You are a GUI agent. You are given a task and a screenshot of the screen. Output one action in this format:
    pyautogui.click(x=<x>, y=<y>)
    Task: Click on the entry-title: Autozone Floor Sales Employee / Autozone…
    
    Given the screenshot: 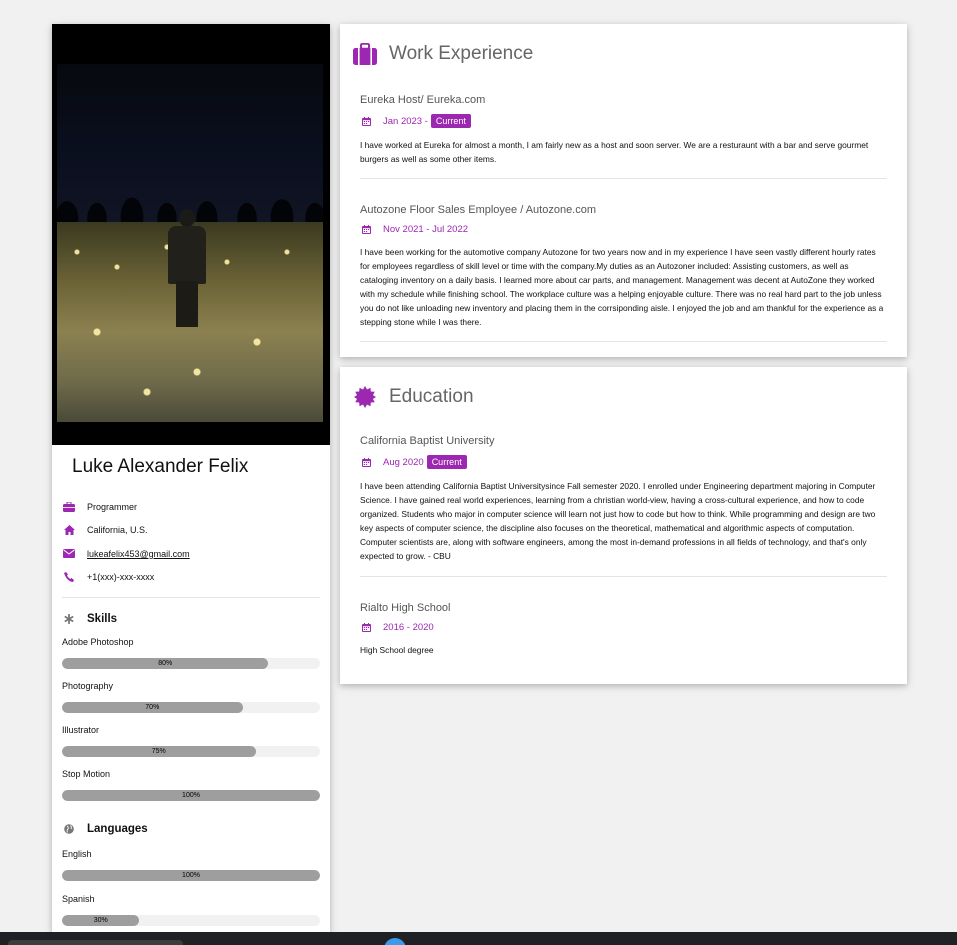 What is the action you would take?
    pyautogui.click(x=478, y=210)
    